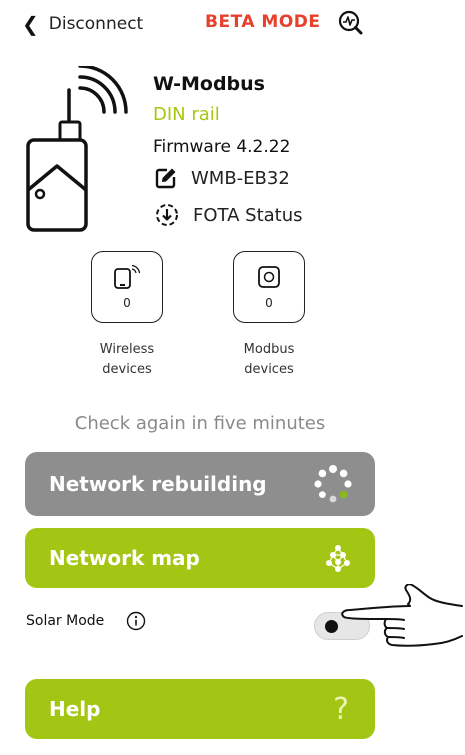 This screenshot has width=465, height=755. I want to click on toggle-knob, so click(331, 626).